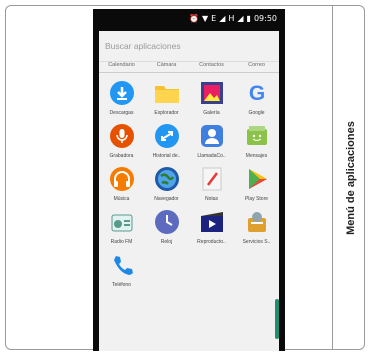 The image size is (372, 357). I want to click on app-reloj: Reloj, so click(166, 227).